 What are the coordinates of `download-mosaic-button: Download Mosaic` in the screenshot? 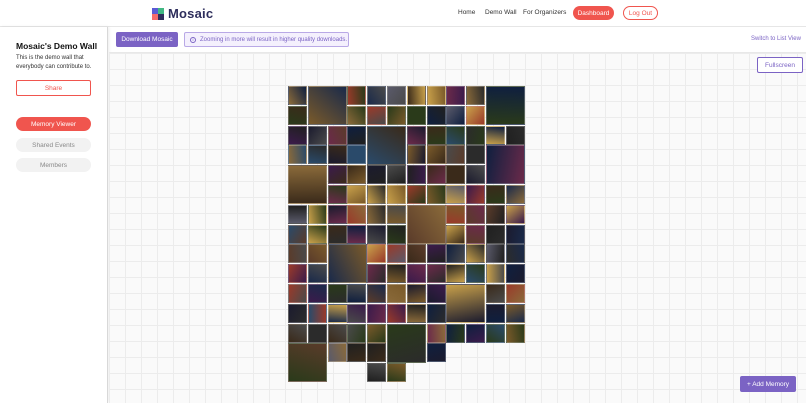 It's located at (147, 39).